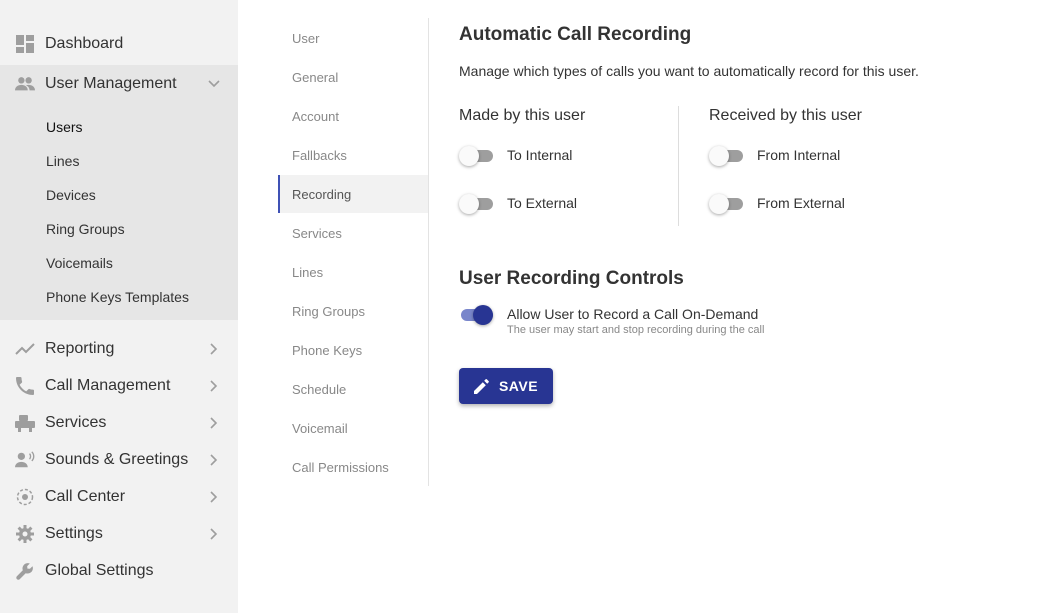  Describe the element at coordinates (25, 534) in the screenshot. I see `gear-icon` at that location.